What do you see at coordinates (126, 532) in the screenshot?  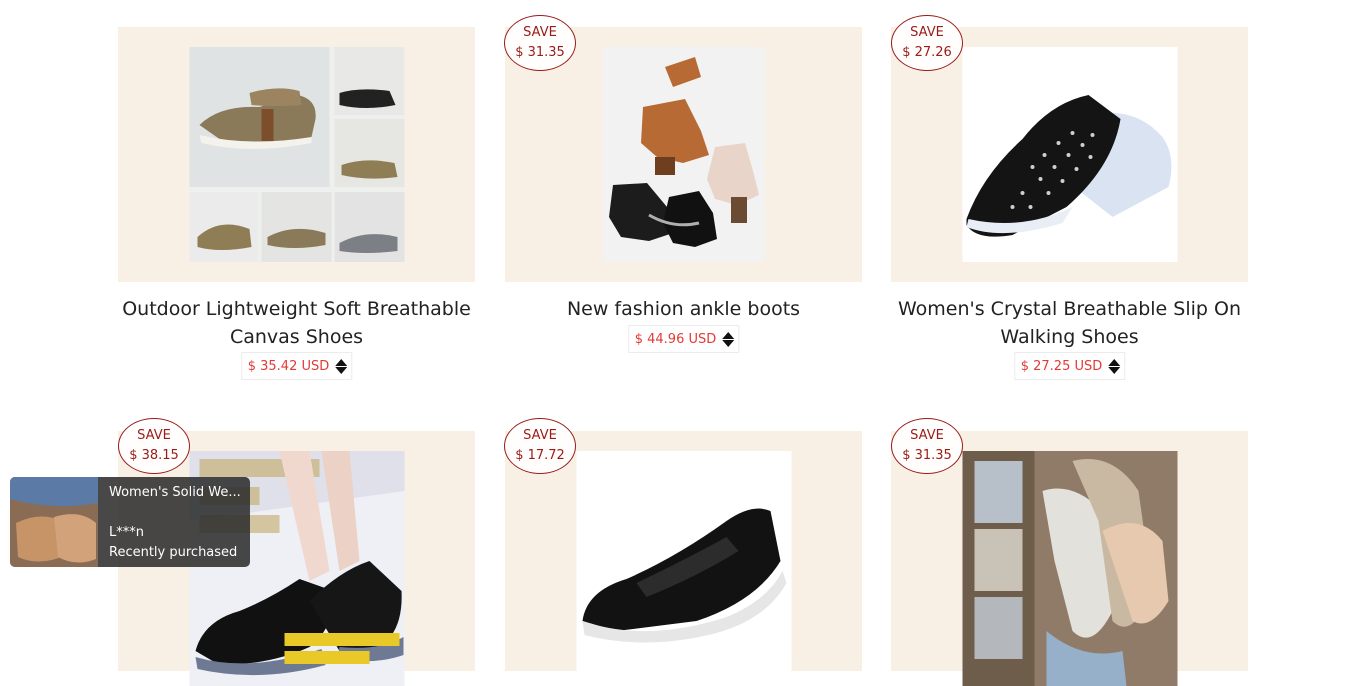 I see `purchaser-name: L***n` at bounding box center [126, 532].